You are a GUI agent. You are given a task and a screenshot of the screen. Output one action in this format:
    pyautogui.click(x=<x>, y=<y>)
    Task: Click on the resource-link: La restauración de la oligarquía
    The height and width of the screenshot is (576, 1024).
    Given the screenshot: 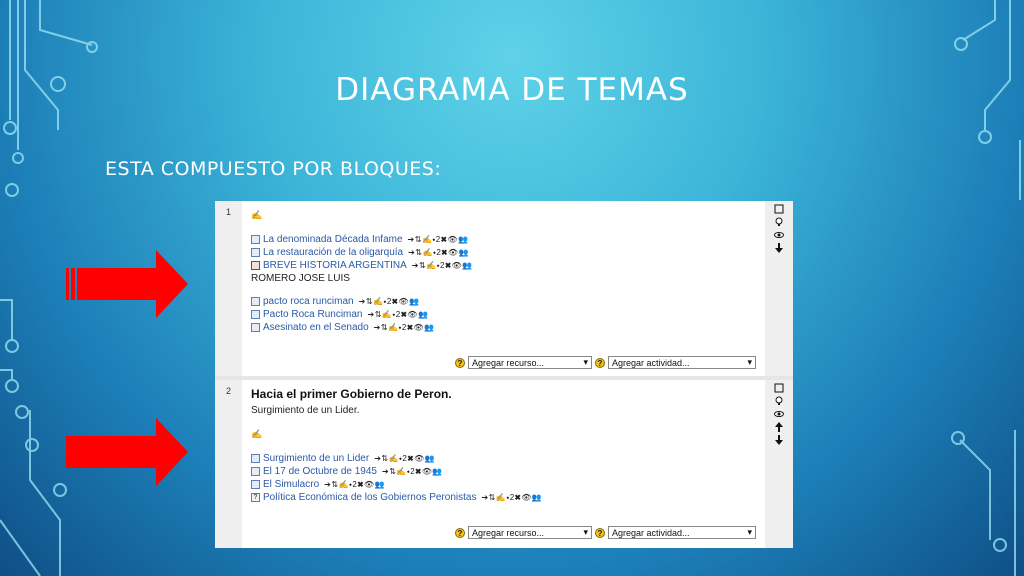 What is the action you would take?
    pyautogui.click(x=333, y=252)
    